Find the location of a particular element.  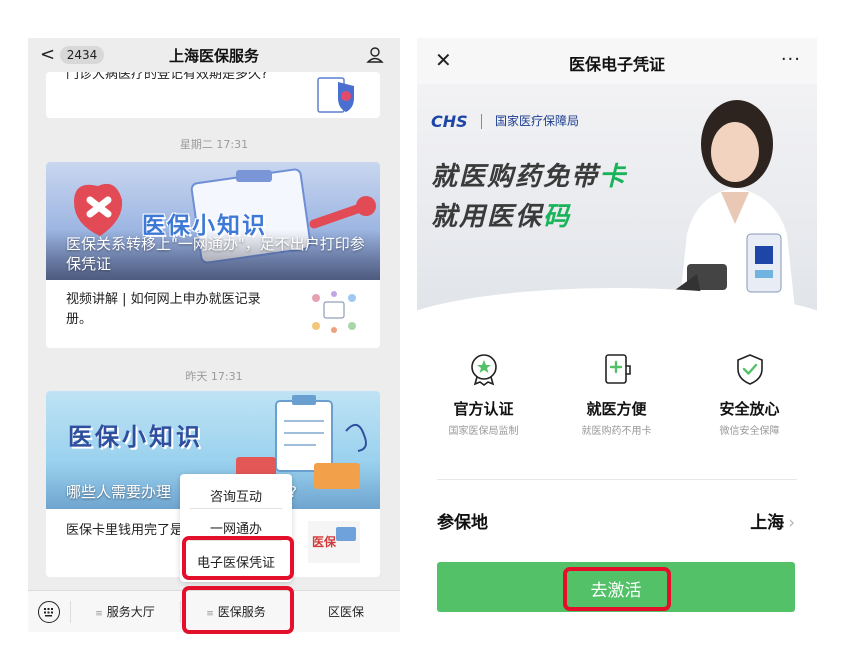

article-thumbnail: 医保 is located at coordinates (334, 542).